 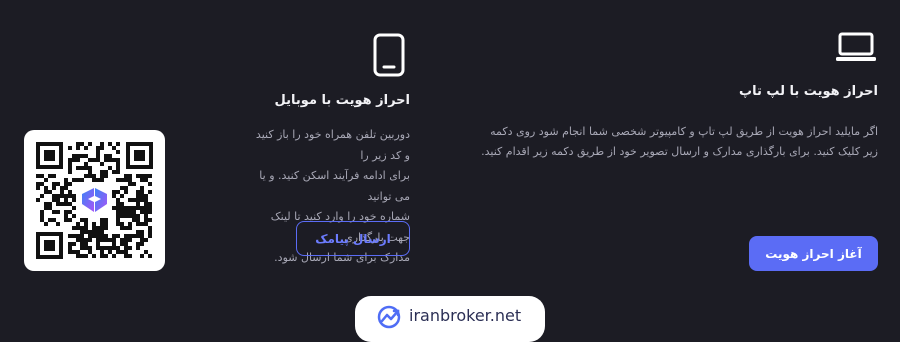 I want to click on send-sms-button: ارسال پیامک, so click(x=353, y=238).